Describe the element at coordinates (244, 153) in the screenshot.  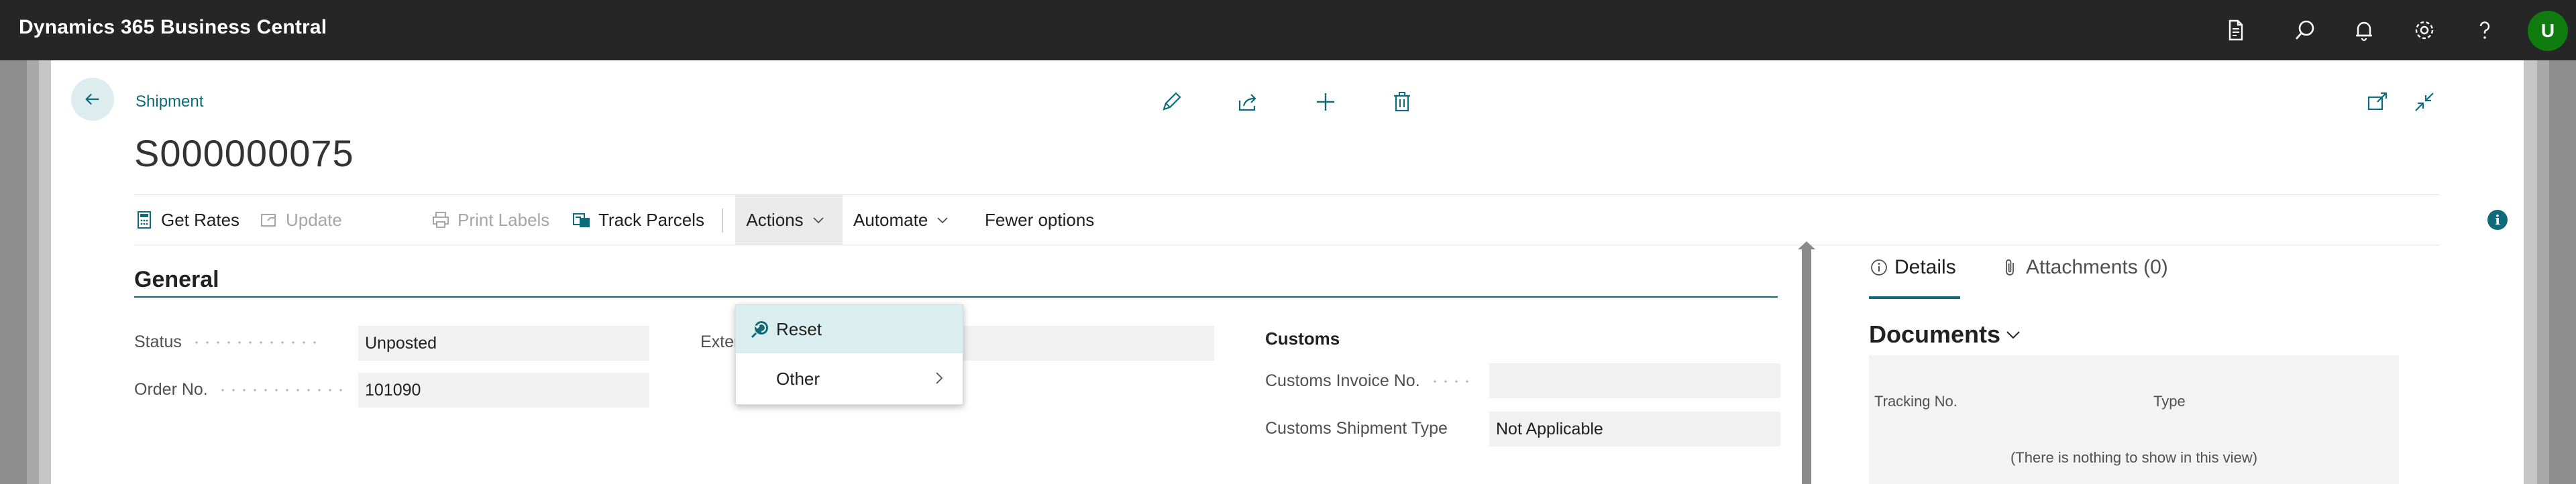
I see `page-title: S000000075` at that location.